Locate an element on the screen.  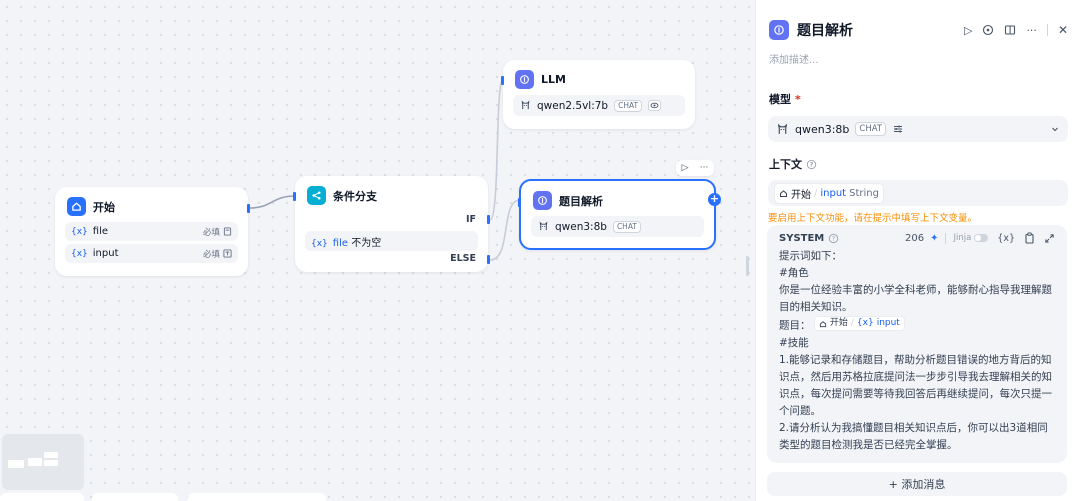
node-title: 开始 is located at coordinates (104, 207).